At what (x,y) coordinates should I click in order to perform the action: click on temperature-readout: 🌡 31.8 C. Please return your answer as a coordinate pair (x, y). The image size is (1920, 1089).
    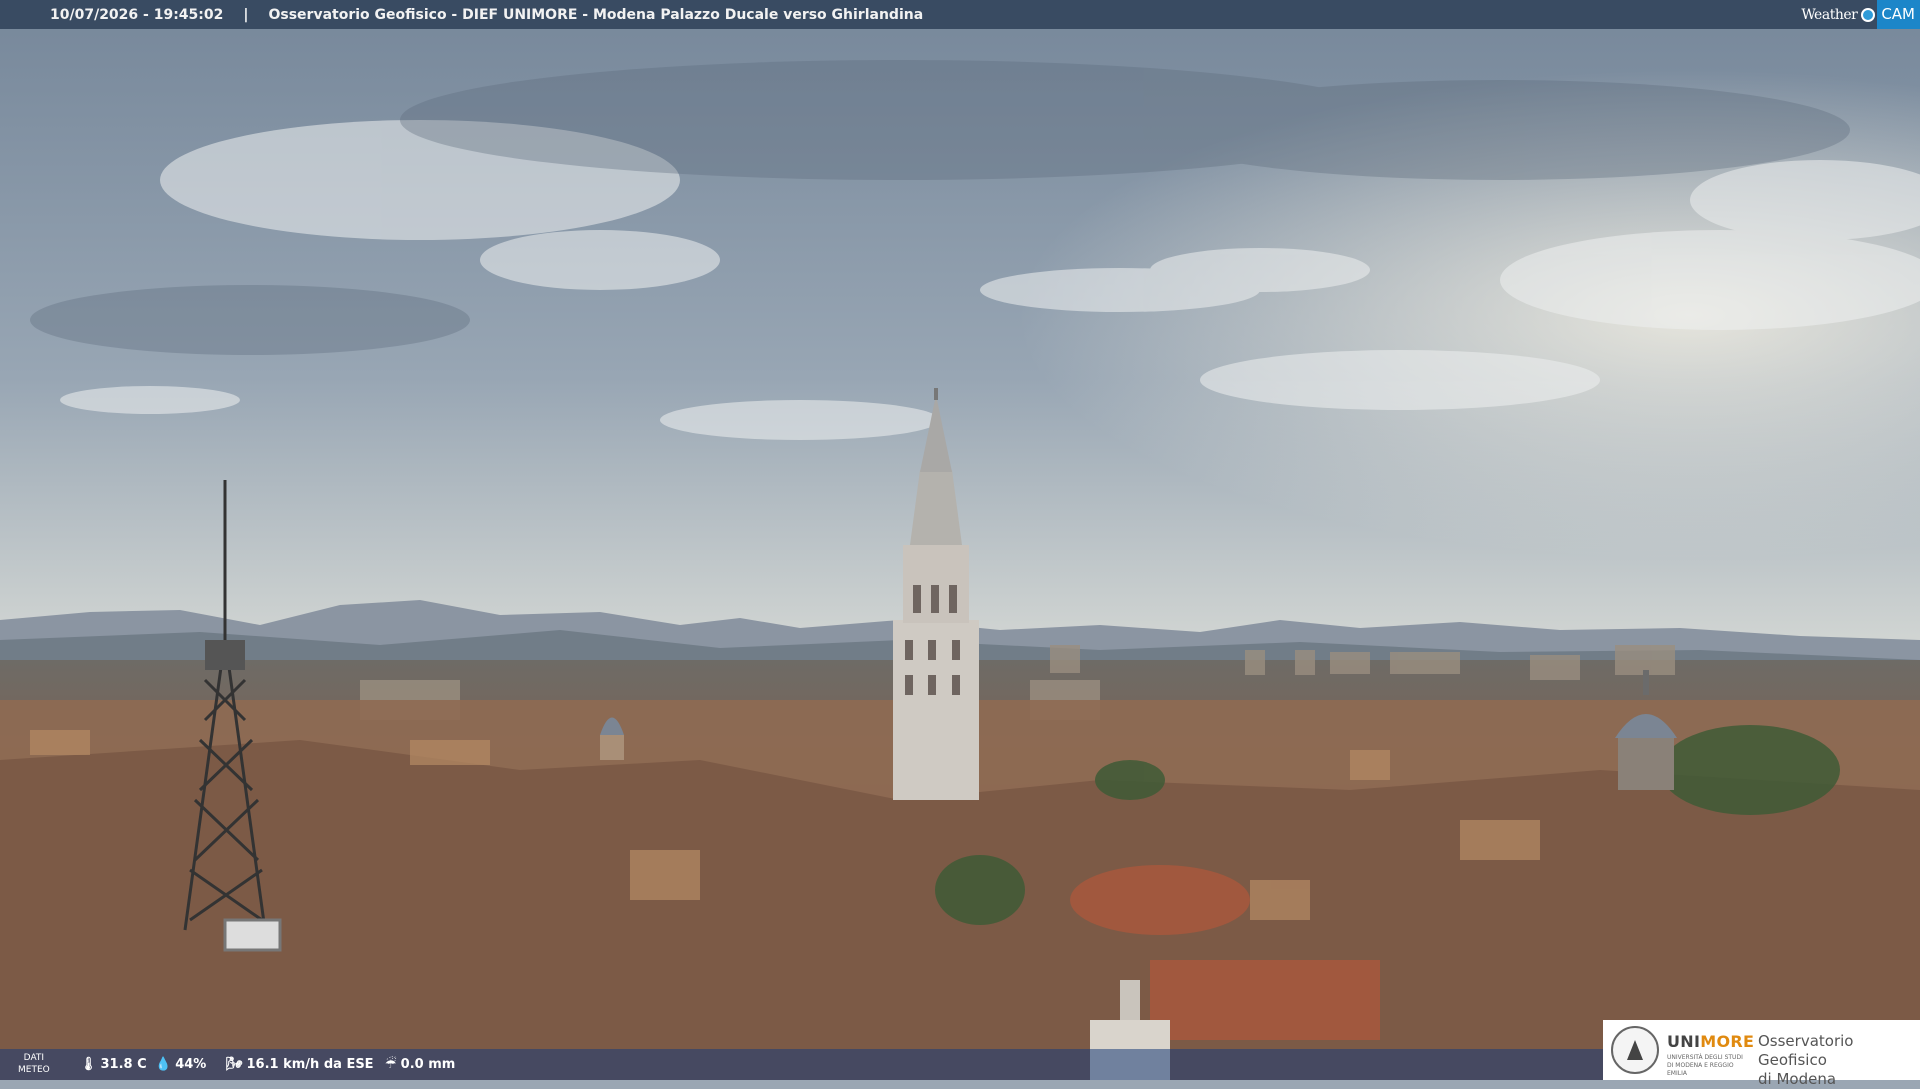
    Looking at the image, I should click on (113, 1064).